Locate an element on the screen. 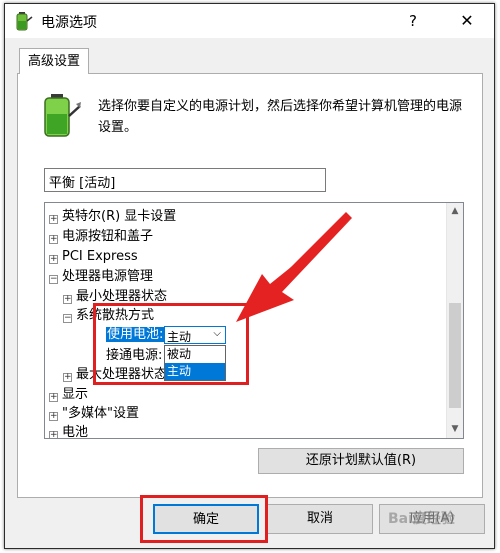 The image size is (500, 553). tree-item-power-buttons: + 电源按钮和盖子 is located at coordinates (101, 237).